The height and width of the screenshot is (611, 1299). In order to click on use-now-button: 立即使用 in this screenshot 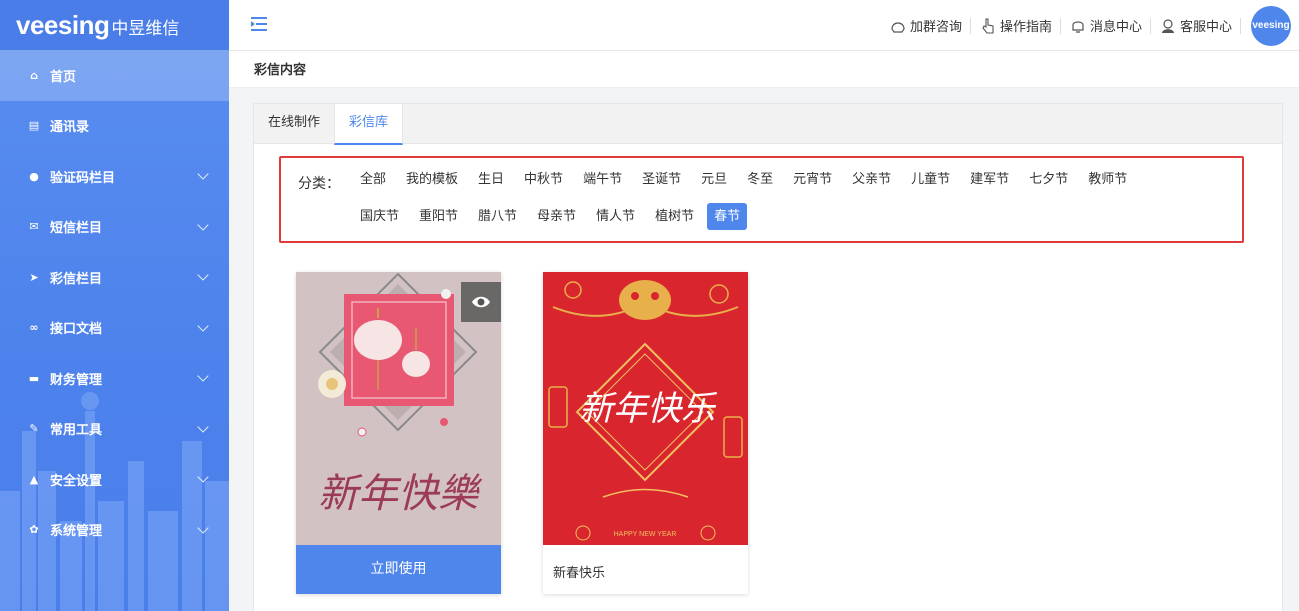, I will do `click(398, 569)`.